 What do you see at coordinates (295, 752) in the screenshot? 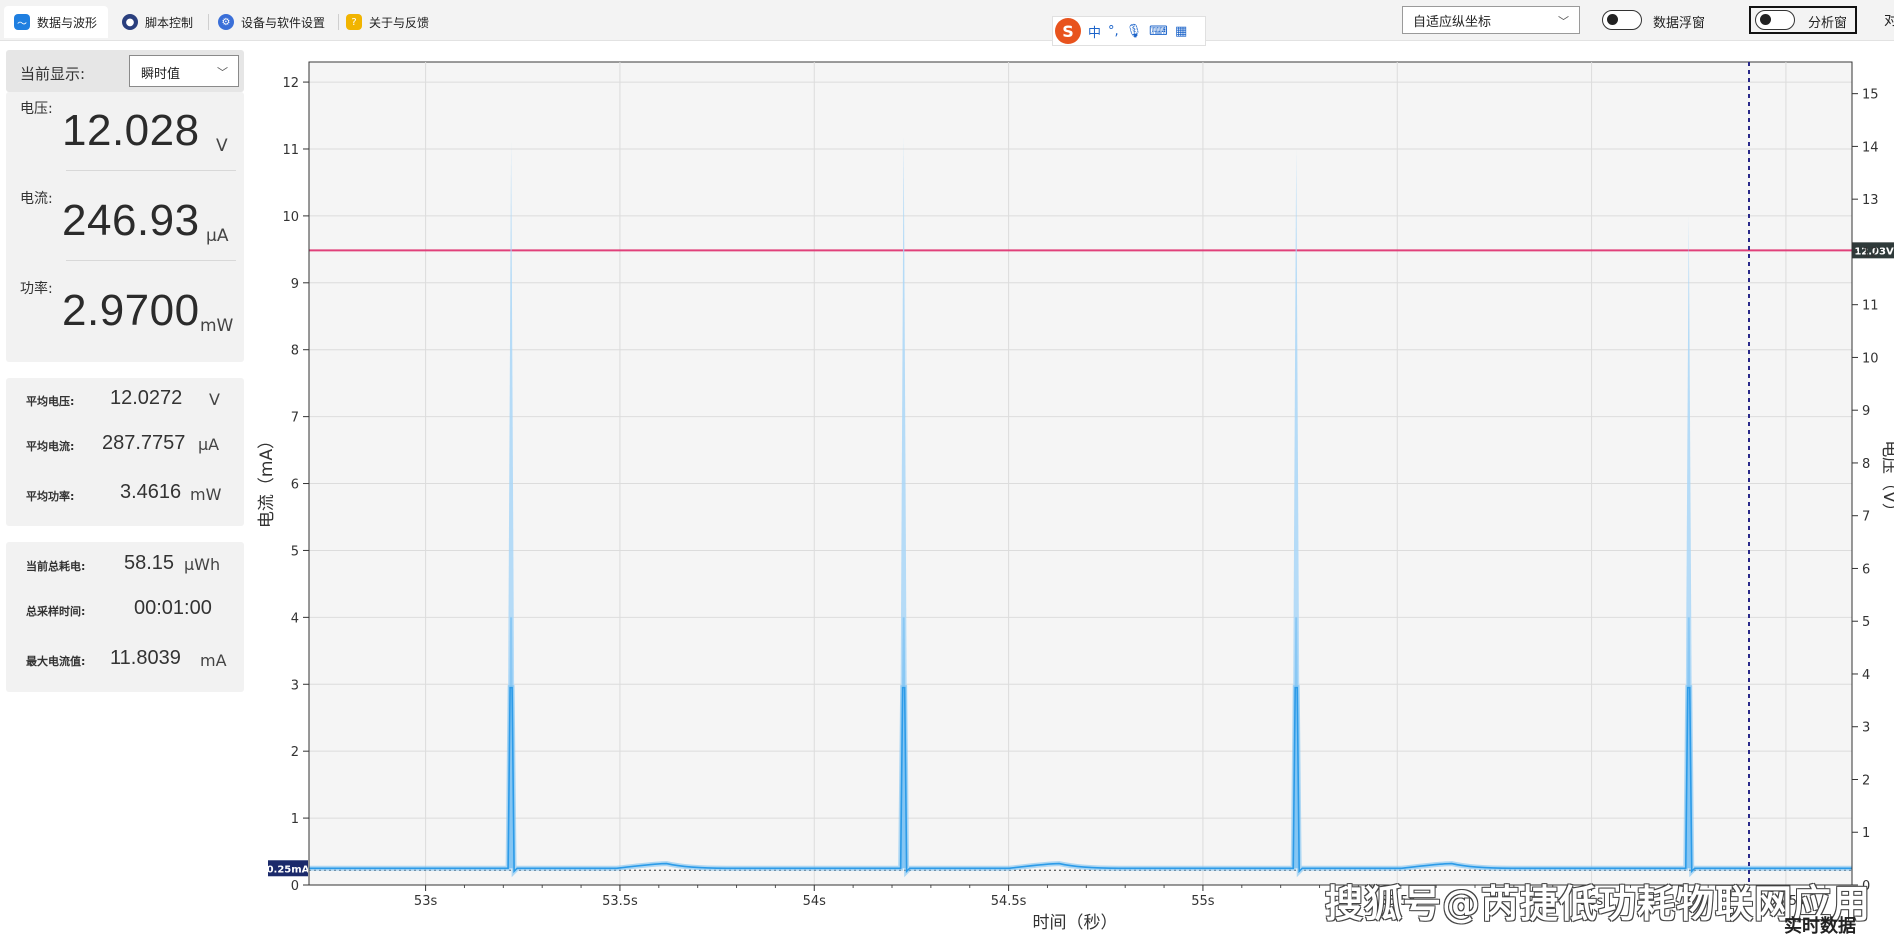
I see `y-tick-label-left: 2` at bounding box center [295, 752].